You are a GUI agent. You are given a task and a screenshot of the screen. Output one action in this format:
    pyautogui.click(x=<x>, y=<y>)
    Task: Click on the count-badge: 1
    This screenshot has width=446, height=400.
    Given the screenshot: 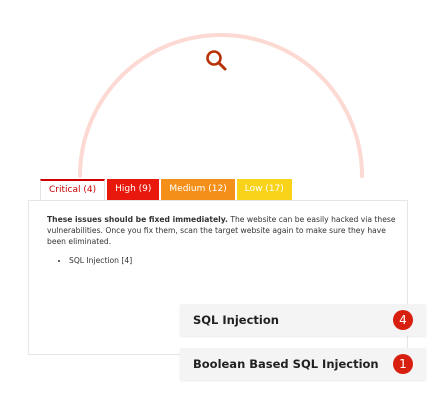 What is the action you would take?
    pyautogui.click(x=403, y=364)
    